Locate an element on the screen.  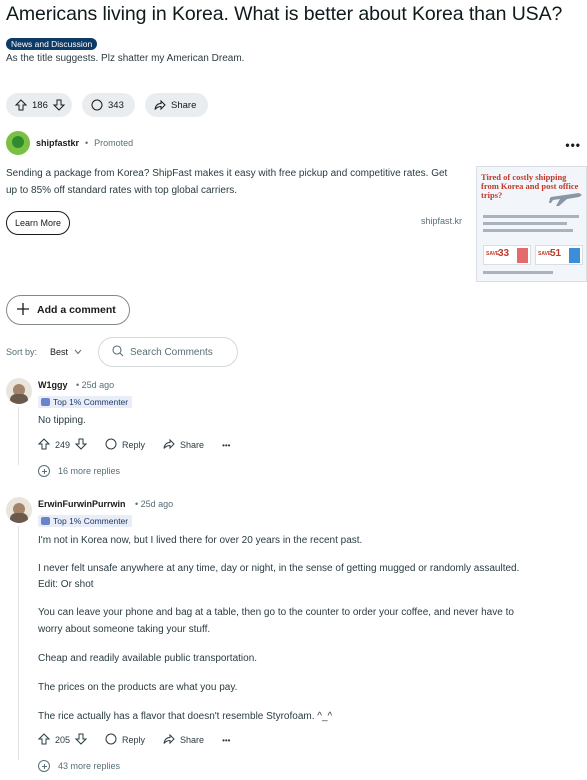
discount-box: SAVE 51 is located at coordinates (559, 255).